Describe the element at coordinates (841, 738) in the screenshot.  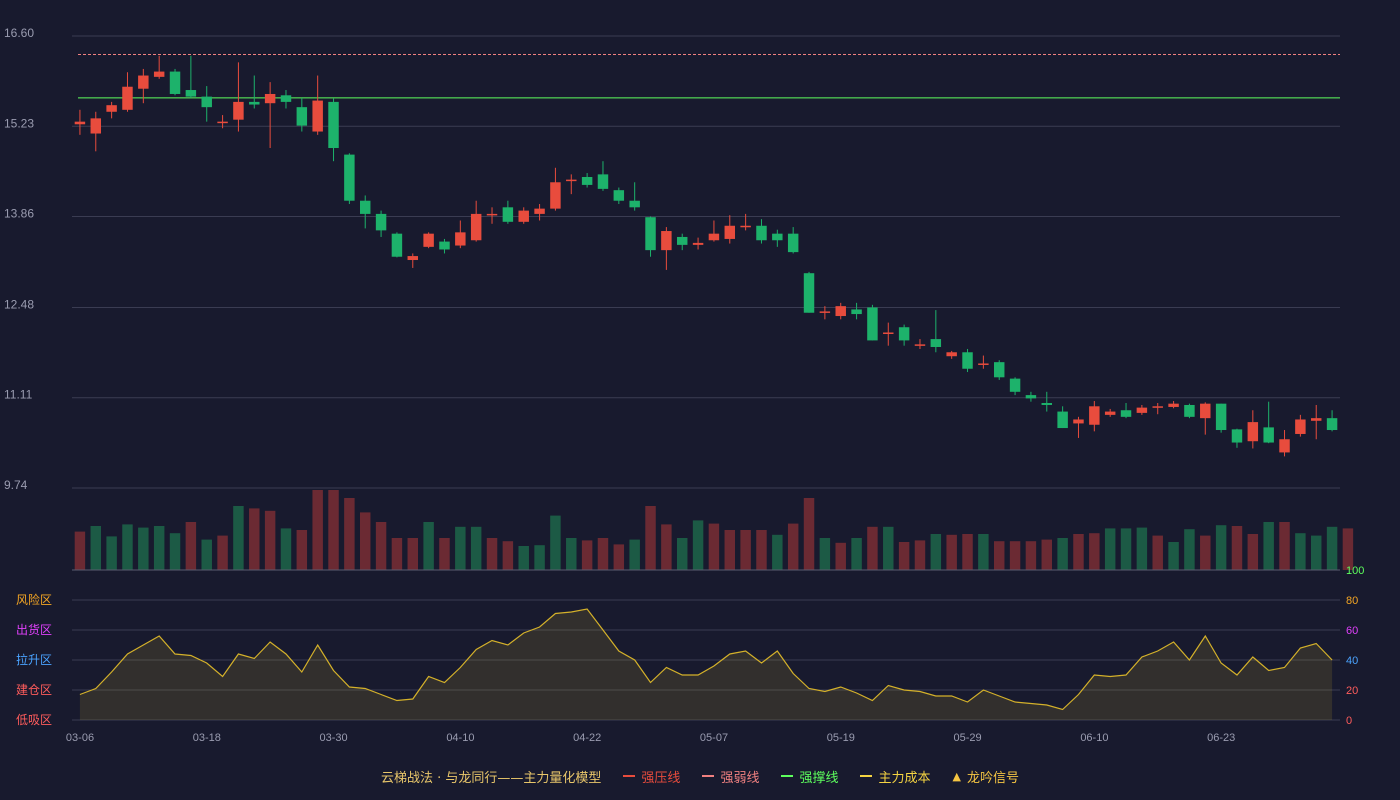
I see `x-tick-label: 05-19` at that location.